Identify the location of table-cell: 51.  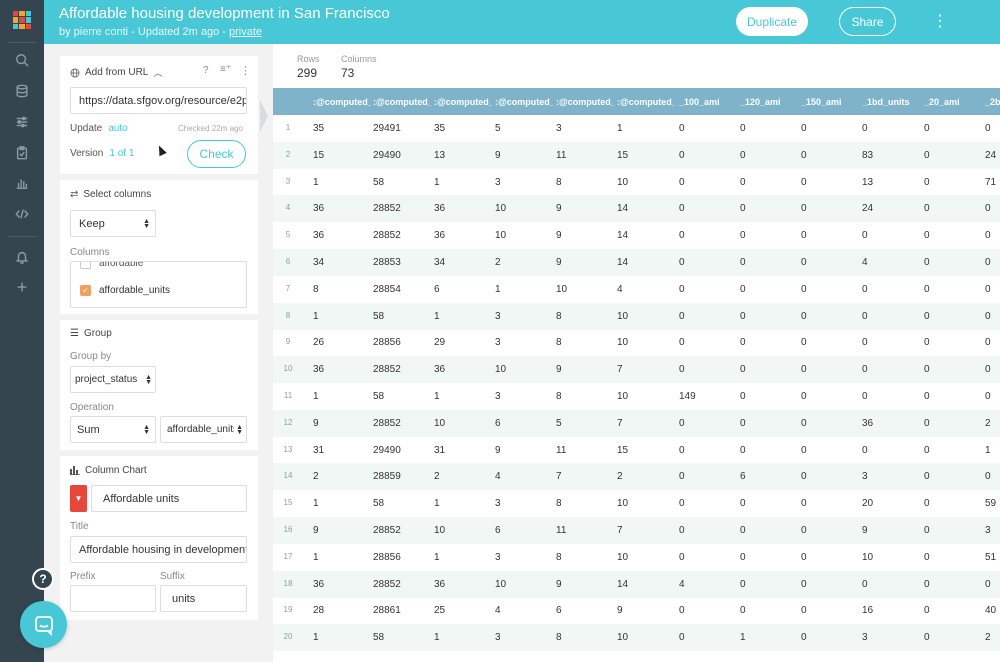
(990, 557).